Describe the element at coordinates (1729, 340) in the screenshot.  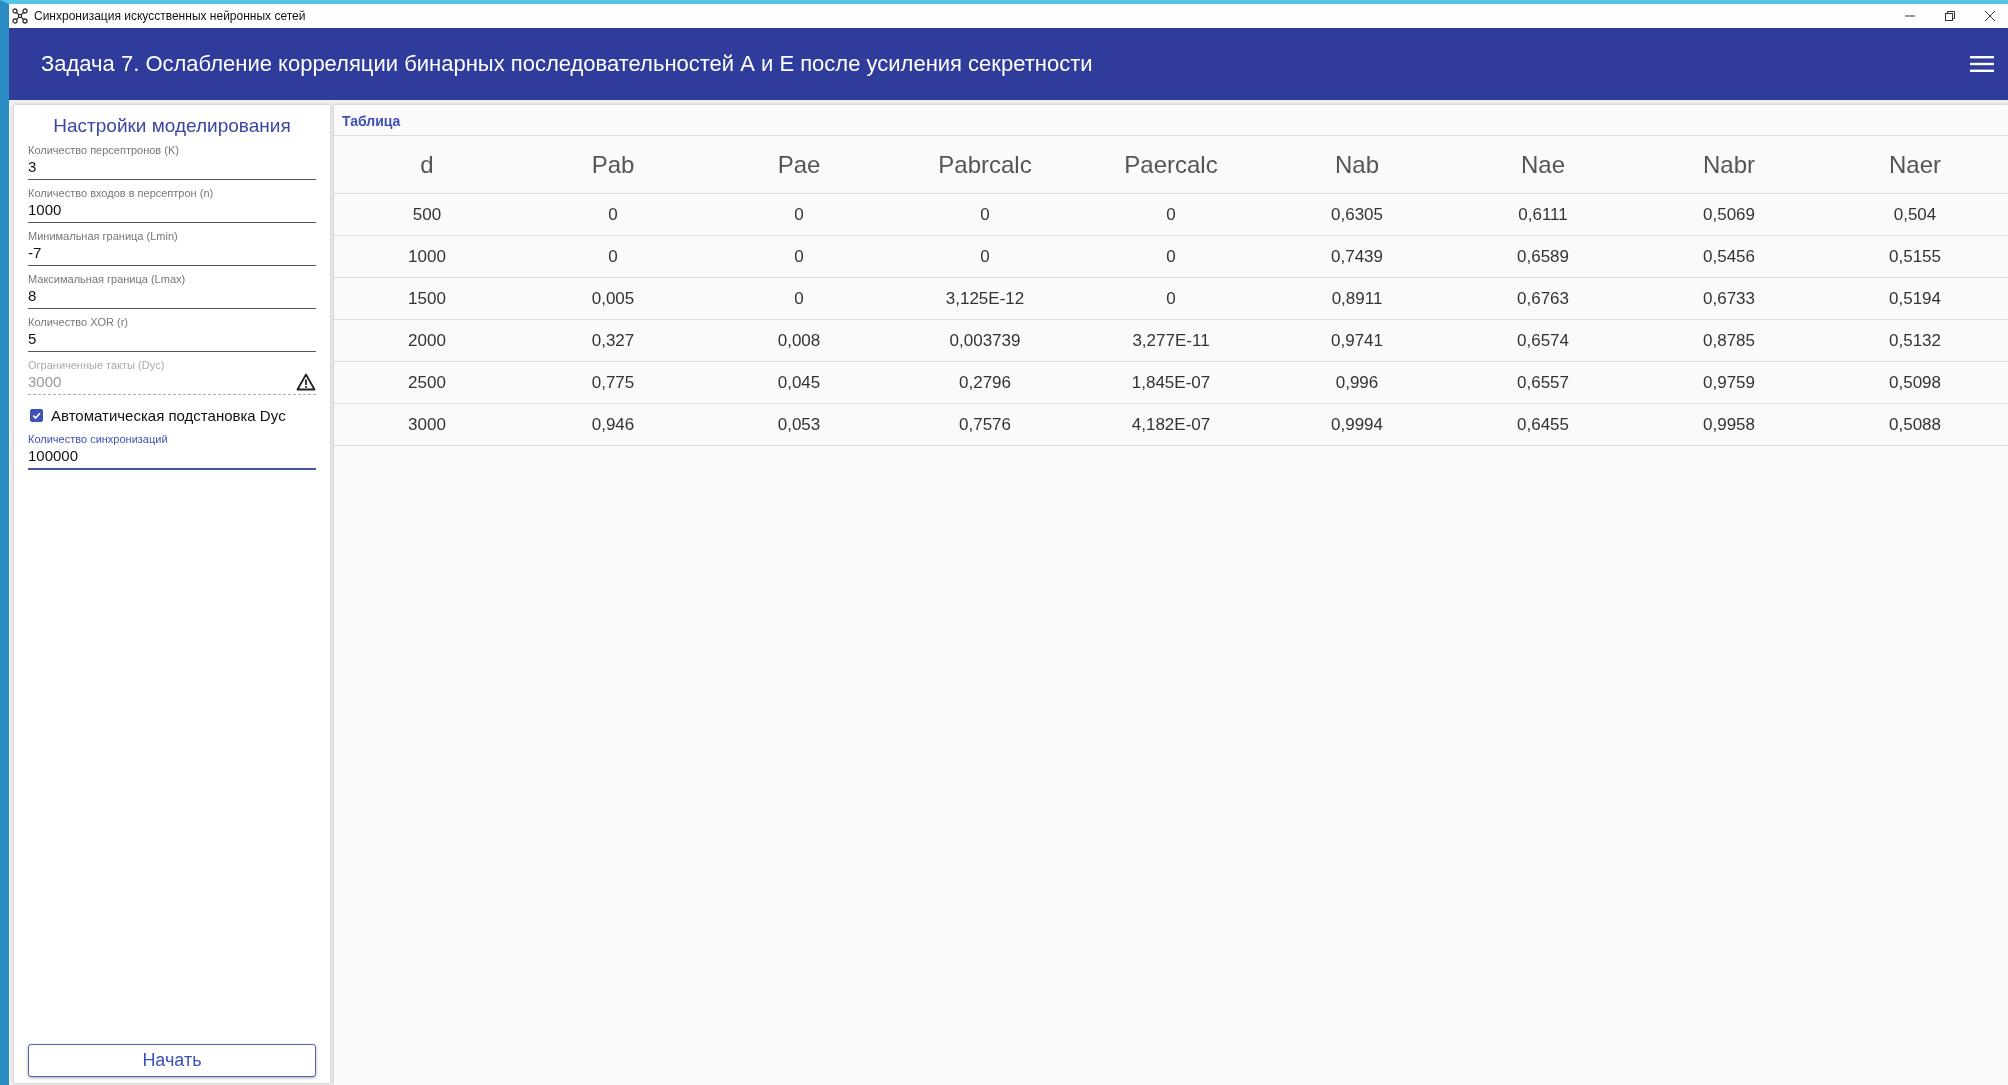
I see `table-cell: 0,8785` at that location.